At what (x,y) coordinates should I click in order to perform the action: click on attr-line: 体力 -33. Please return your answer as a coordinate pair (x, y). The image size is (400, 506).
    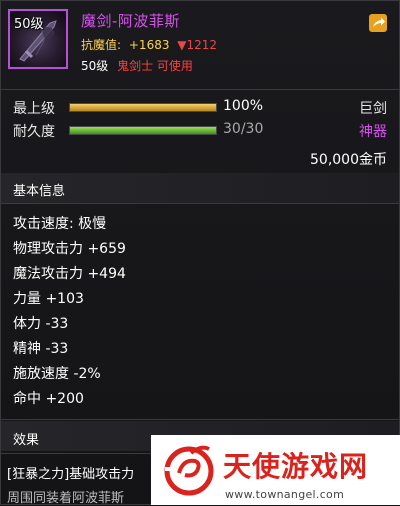
    Looking at the image, I should click on (41, 324).